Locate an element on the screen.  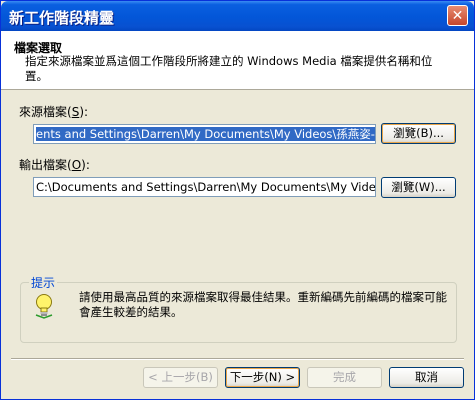
footer-separator is located at coordinates (237, 359).